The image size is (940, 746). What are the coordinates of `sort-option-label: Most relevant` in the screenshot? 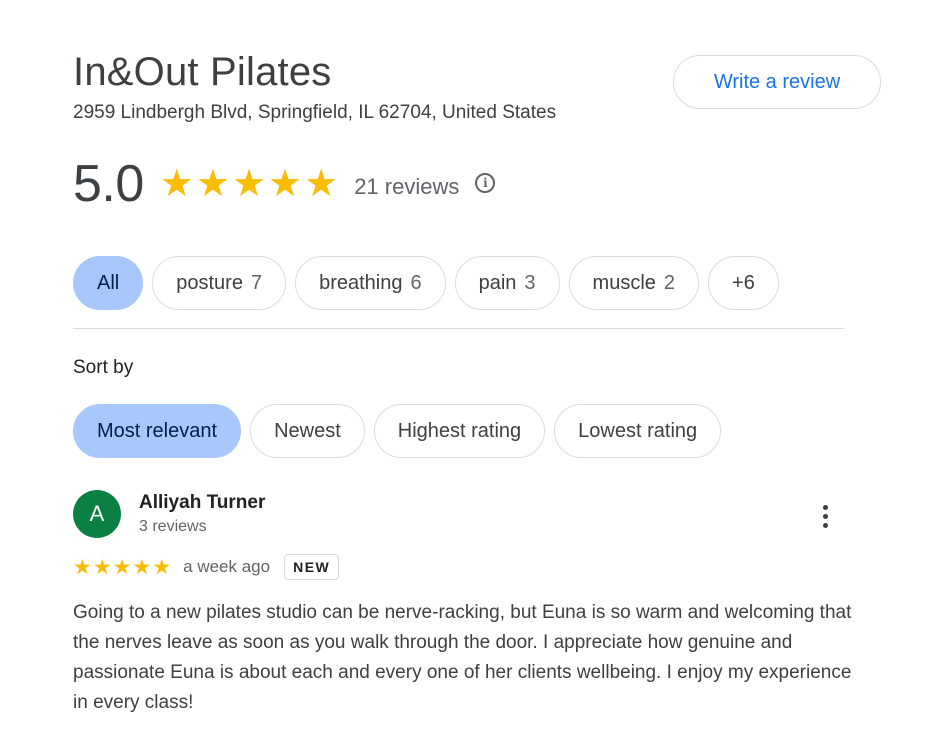 It's located at (157, 430).